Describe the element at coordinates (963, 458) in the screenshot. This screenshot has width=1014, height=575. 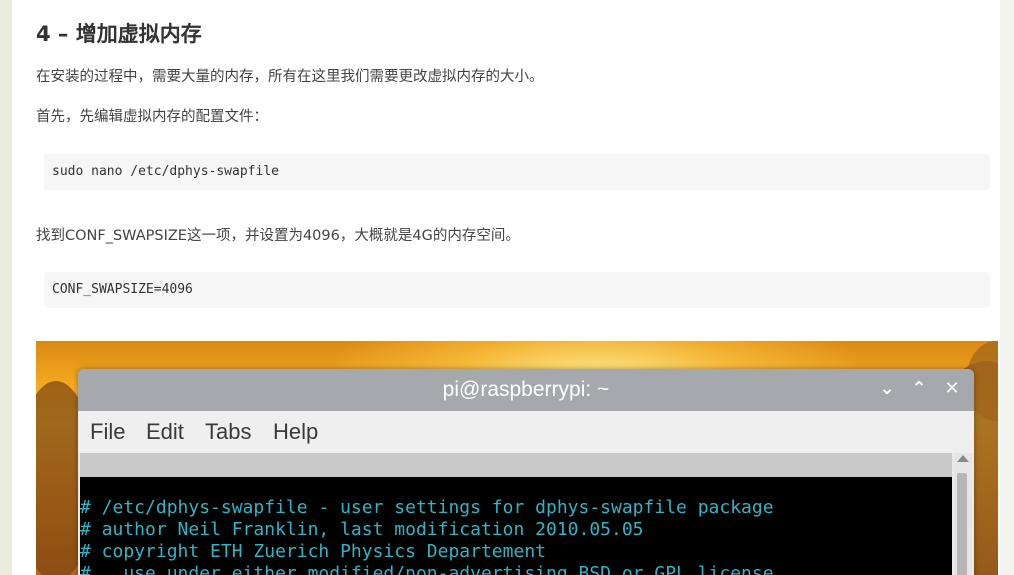
I see `scroll-up-icon` at that location.